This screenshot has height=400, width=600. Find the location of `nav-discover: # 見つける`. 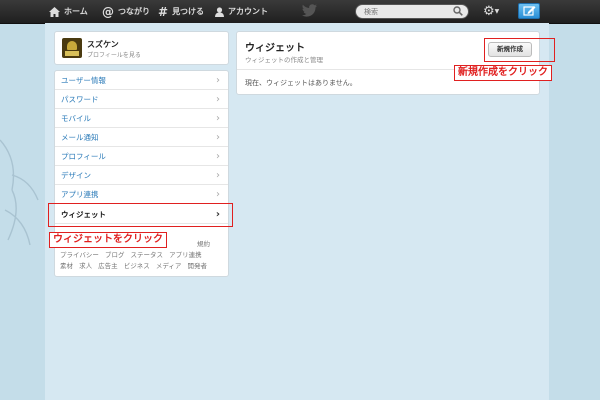

nav-discover: # 見つける is located at coordinates (181, 11).